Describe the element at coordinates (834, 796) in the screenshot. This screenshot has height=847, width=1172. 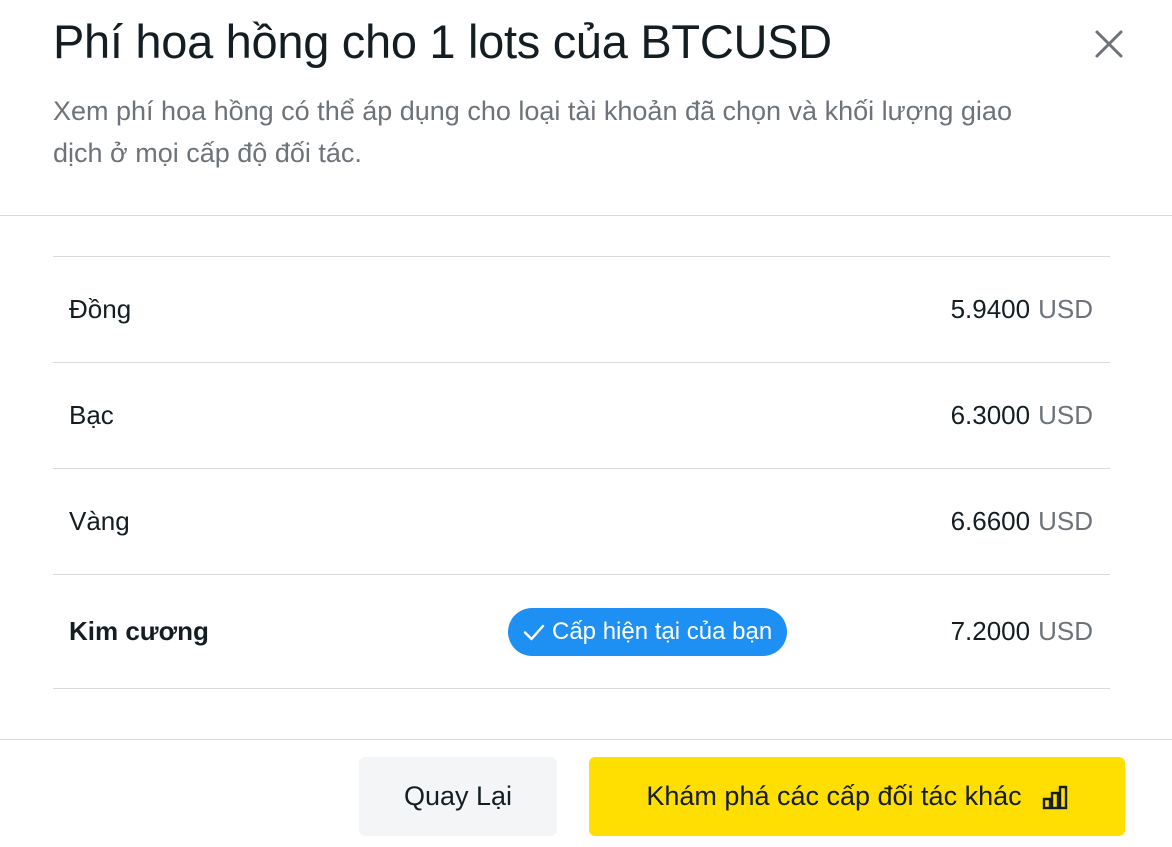
I see `explore-tiers-button-label: Khám phá các cấp đối tác khác` at that location.